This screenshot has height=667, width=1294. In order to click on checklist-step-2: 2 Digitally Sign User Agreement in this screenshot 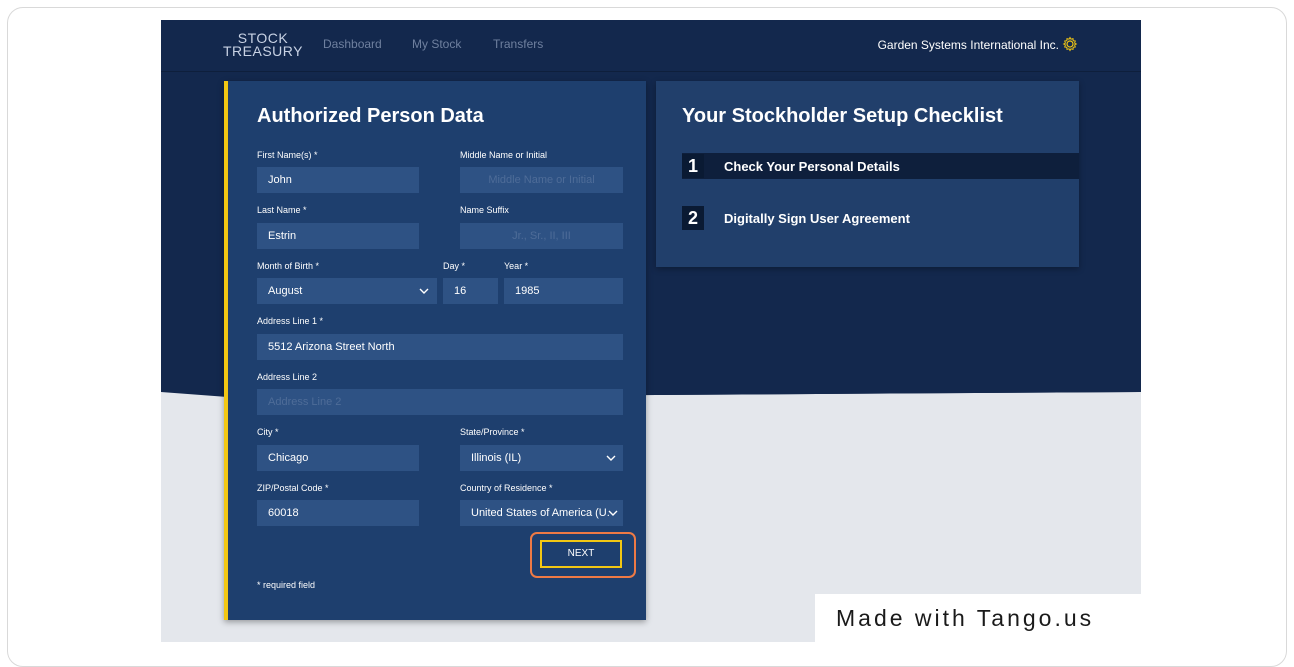, I will do `click(880, 218)`.